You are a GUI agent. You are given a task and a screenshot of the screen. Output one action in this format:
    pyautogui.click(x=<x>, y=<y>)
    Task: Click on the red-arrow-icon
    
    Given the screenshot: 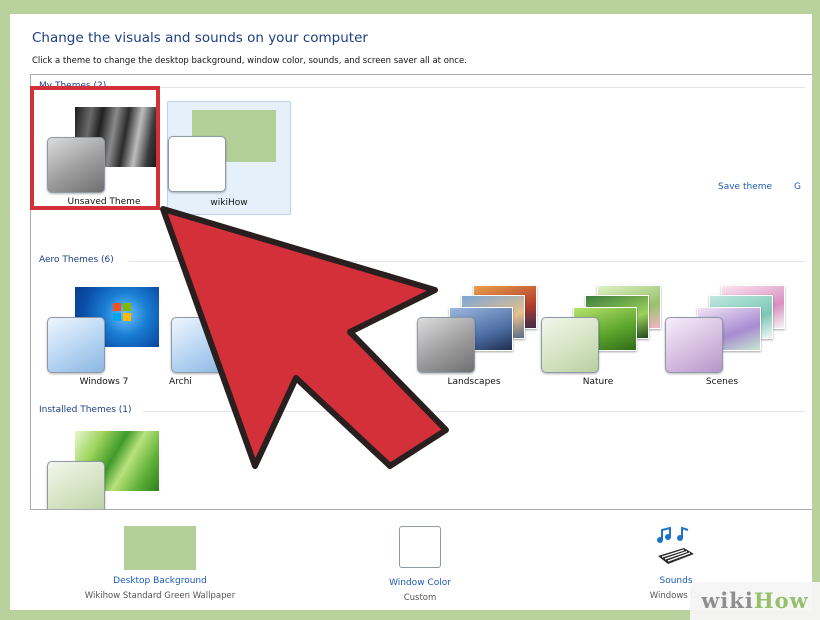 What is the action you would take?
    pyautogui.click(x=304, y=337)
    